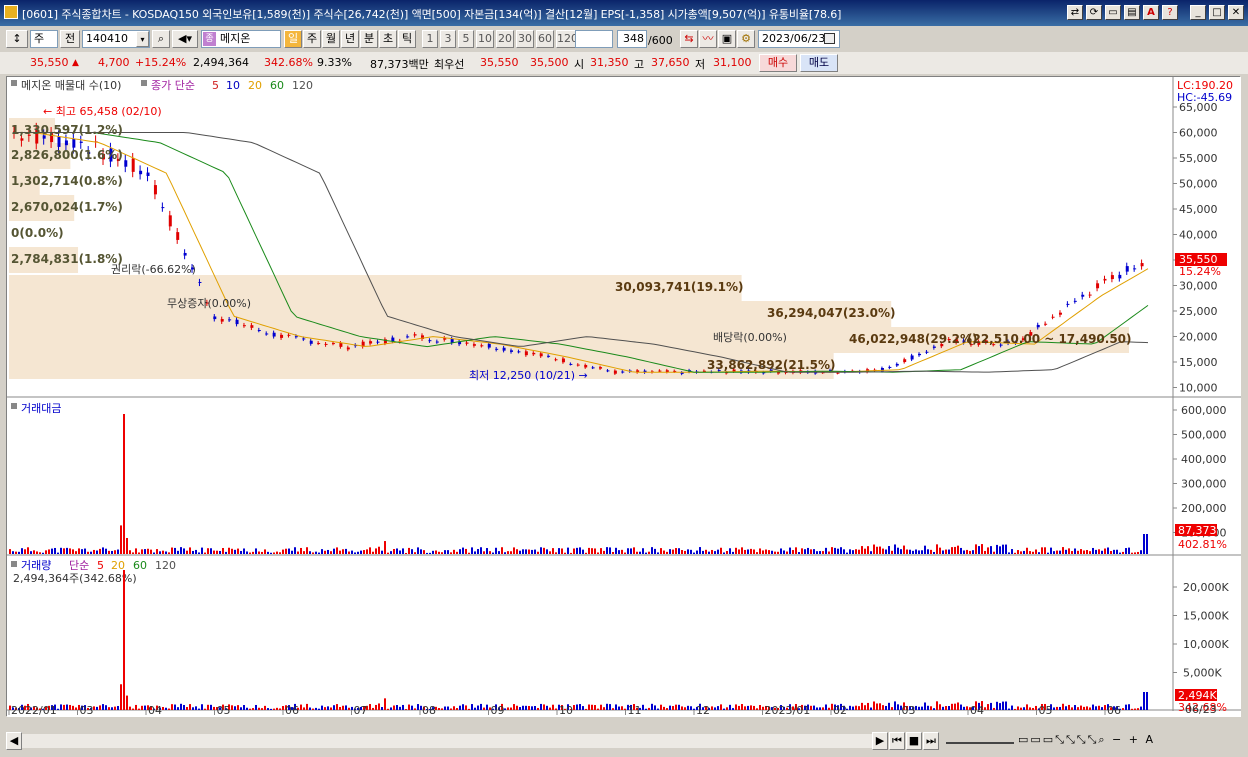 This screenshot has width=1248, height=757. I want to click on help-icon: ?, so click(1170, 12).